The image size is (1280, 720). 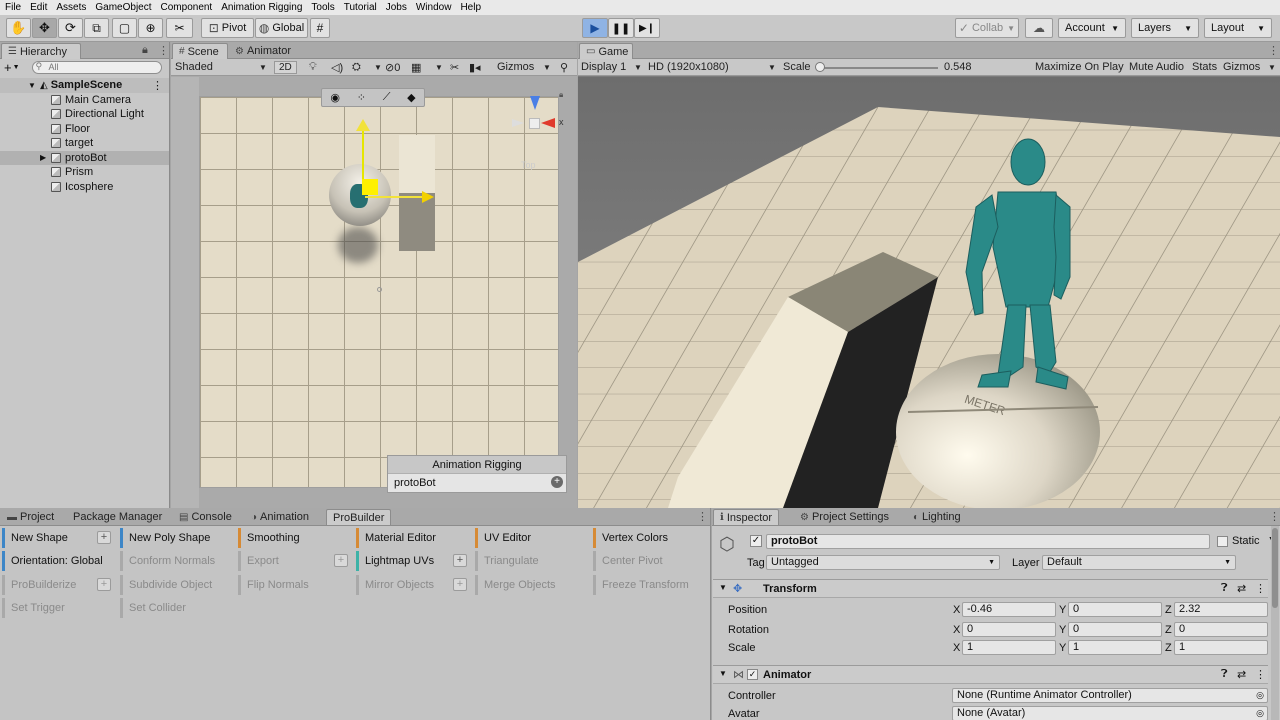 I want to click on rect-tool-button: ▢, so click(x=124, y=28).